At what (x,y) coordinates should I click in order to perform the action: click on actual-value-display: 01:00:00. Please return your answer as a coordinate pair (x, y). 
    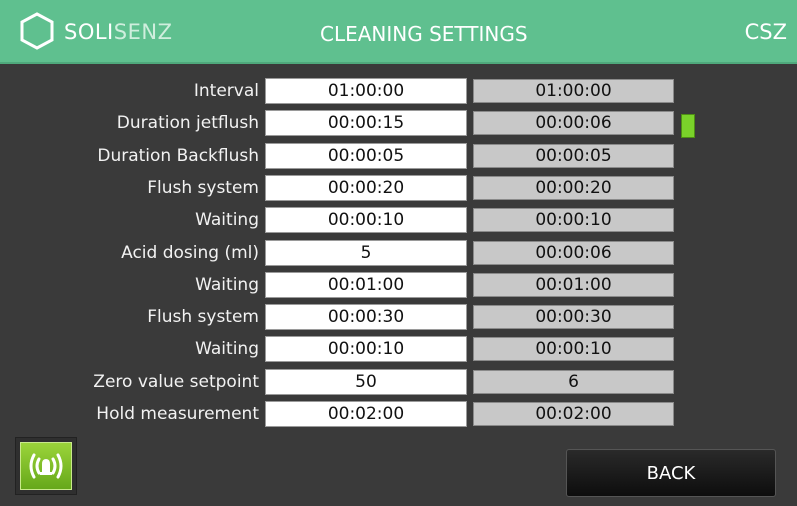
    Looking at the image, I should click on (573, 91).